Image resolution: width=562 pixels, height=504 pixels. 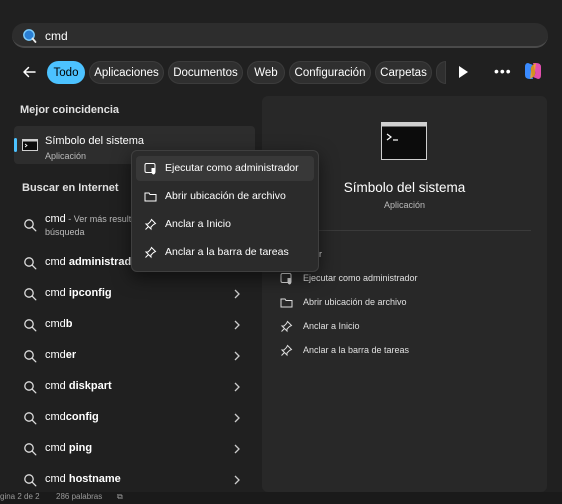 I want to click on context-menu-pin-to-start: Anclar a Inicio, so click(x=225, y=224).